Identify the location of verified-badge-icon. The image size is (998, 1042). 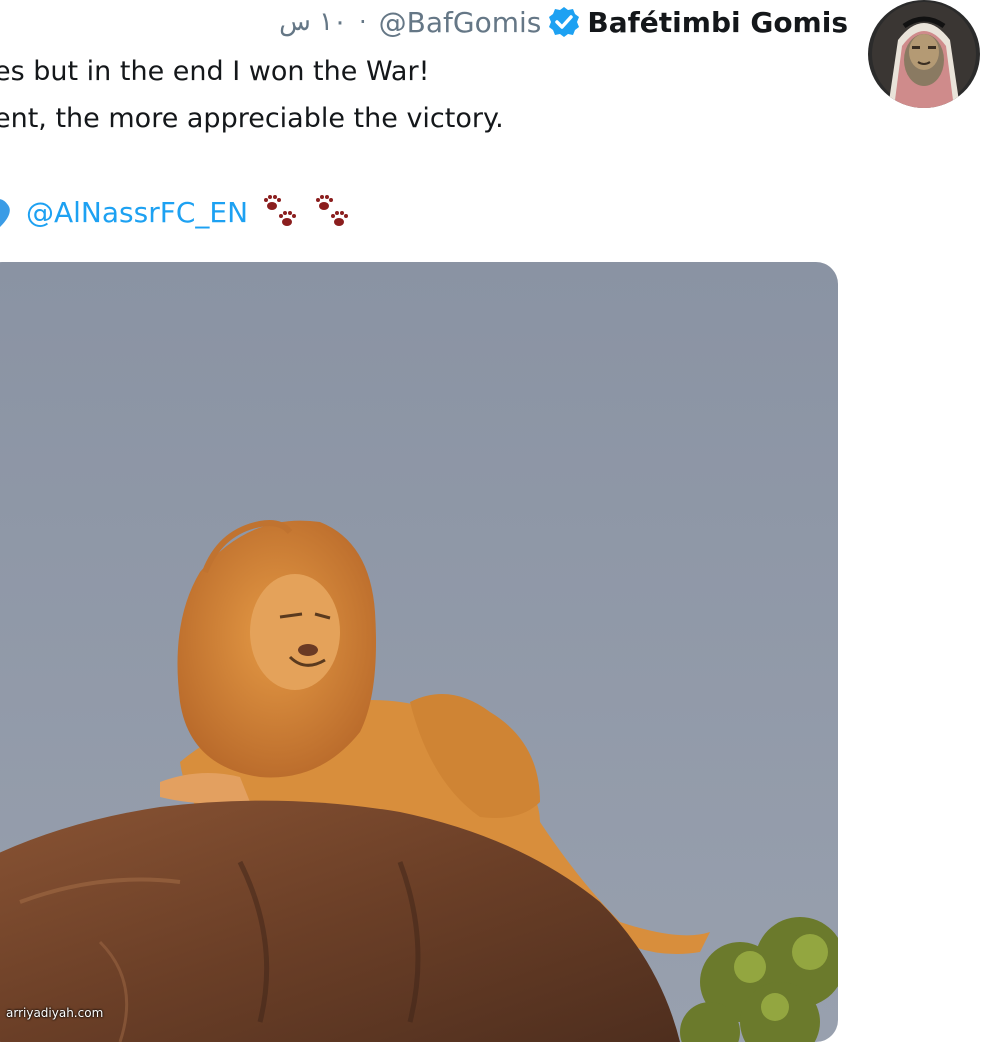
(564, 22).